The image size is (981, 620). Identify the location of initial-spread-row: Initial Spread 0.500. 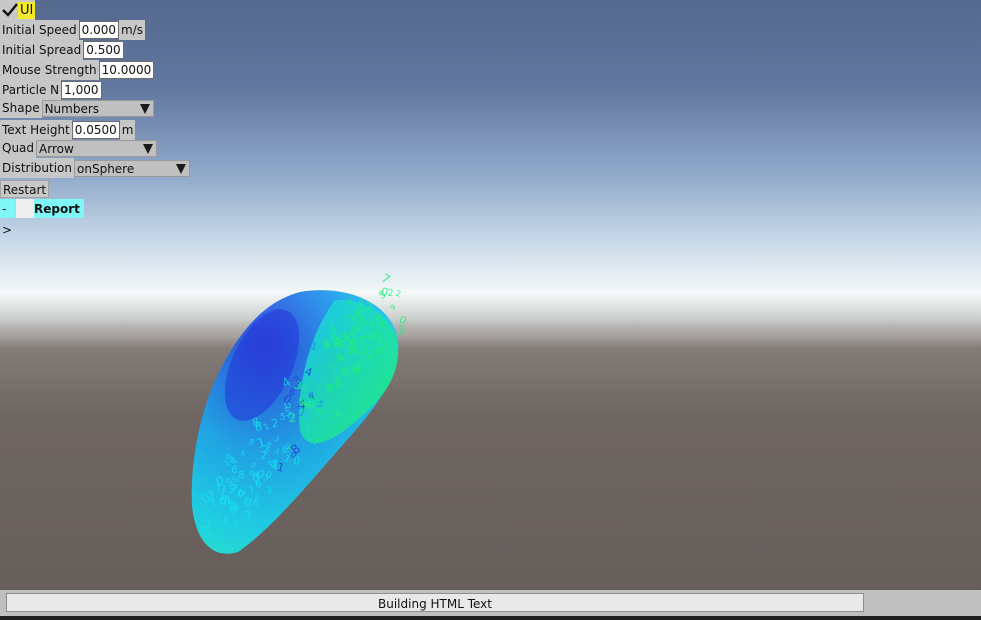
(62, 50).